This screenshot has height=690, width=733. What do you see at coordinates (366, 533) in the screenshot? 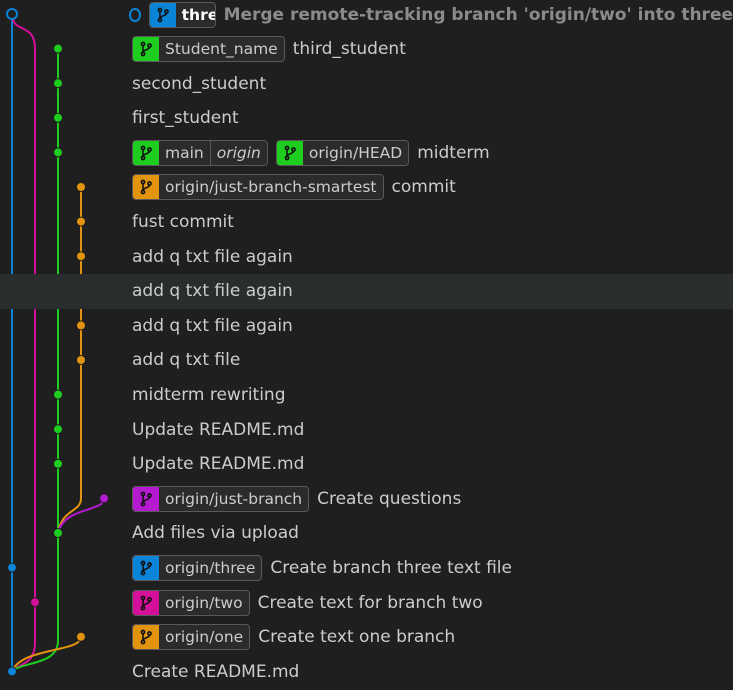
I see `commit-row: Add files via upload` at bounding box center [366, 533].